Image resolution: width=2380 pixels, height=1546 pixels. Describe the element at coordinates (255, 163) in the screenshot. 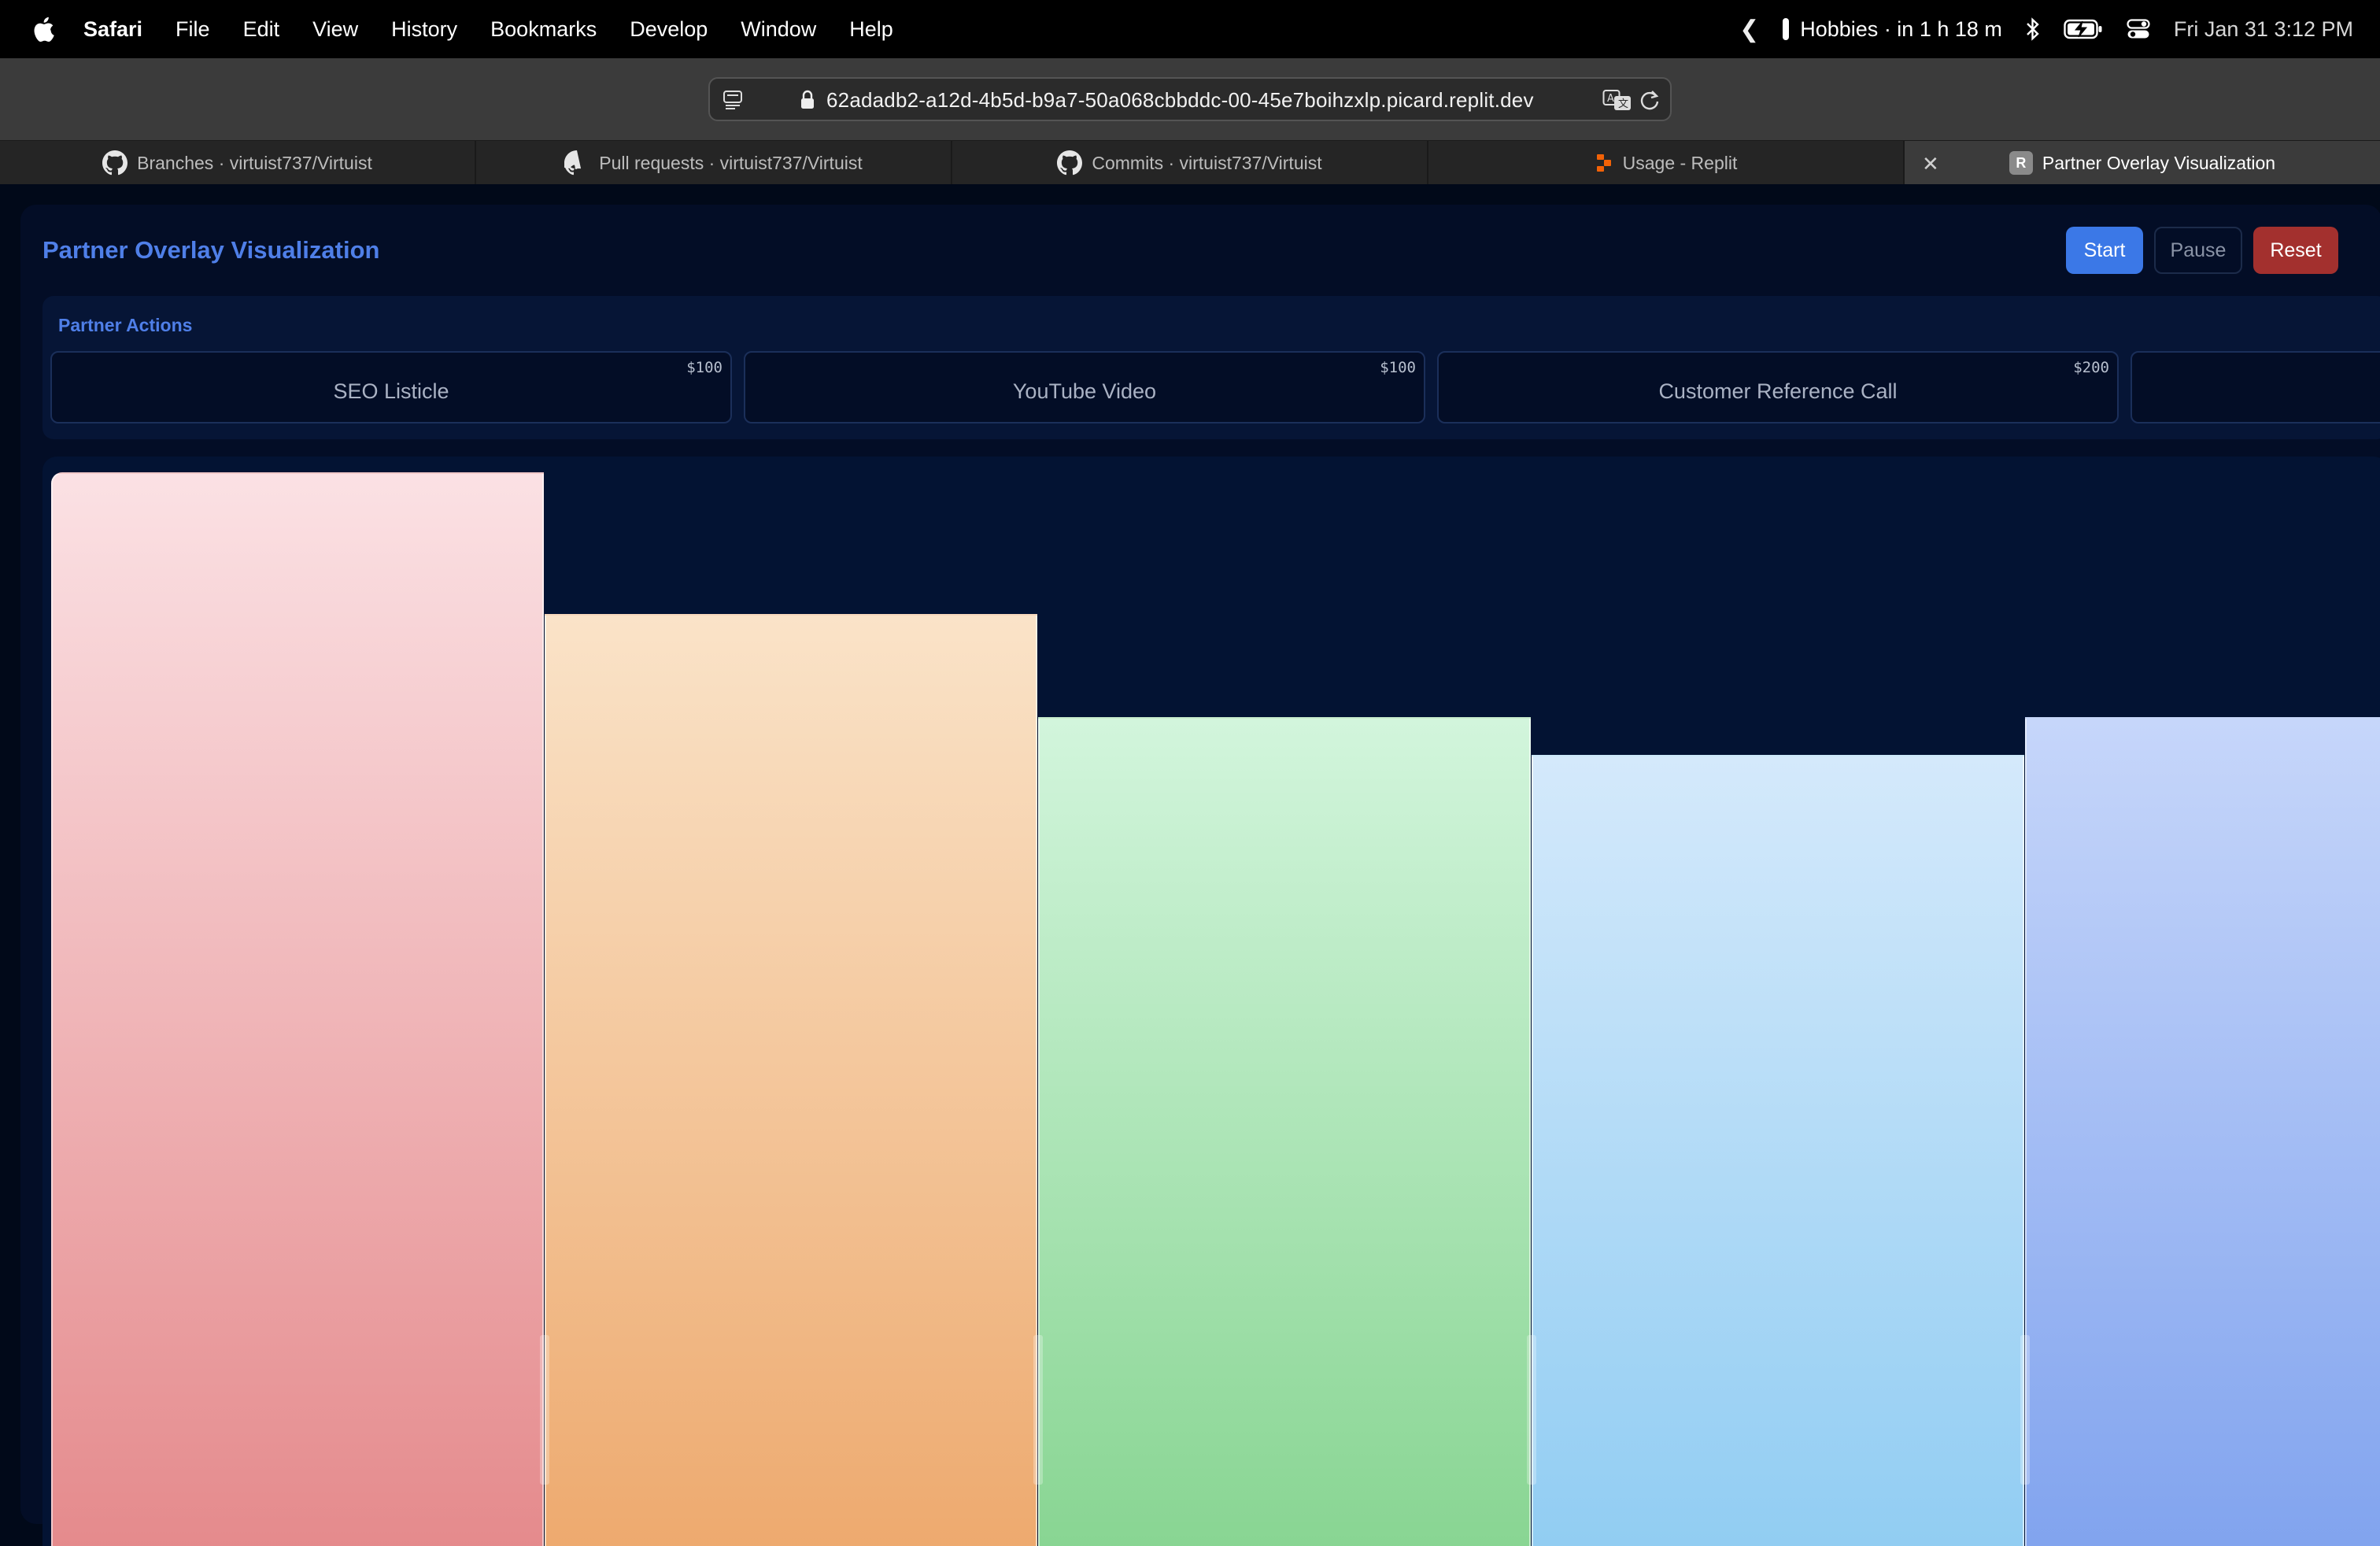

I see `tab-label: Branches · virtuist737/Virtuist` at that location.